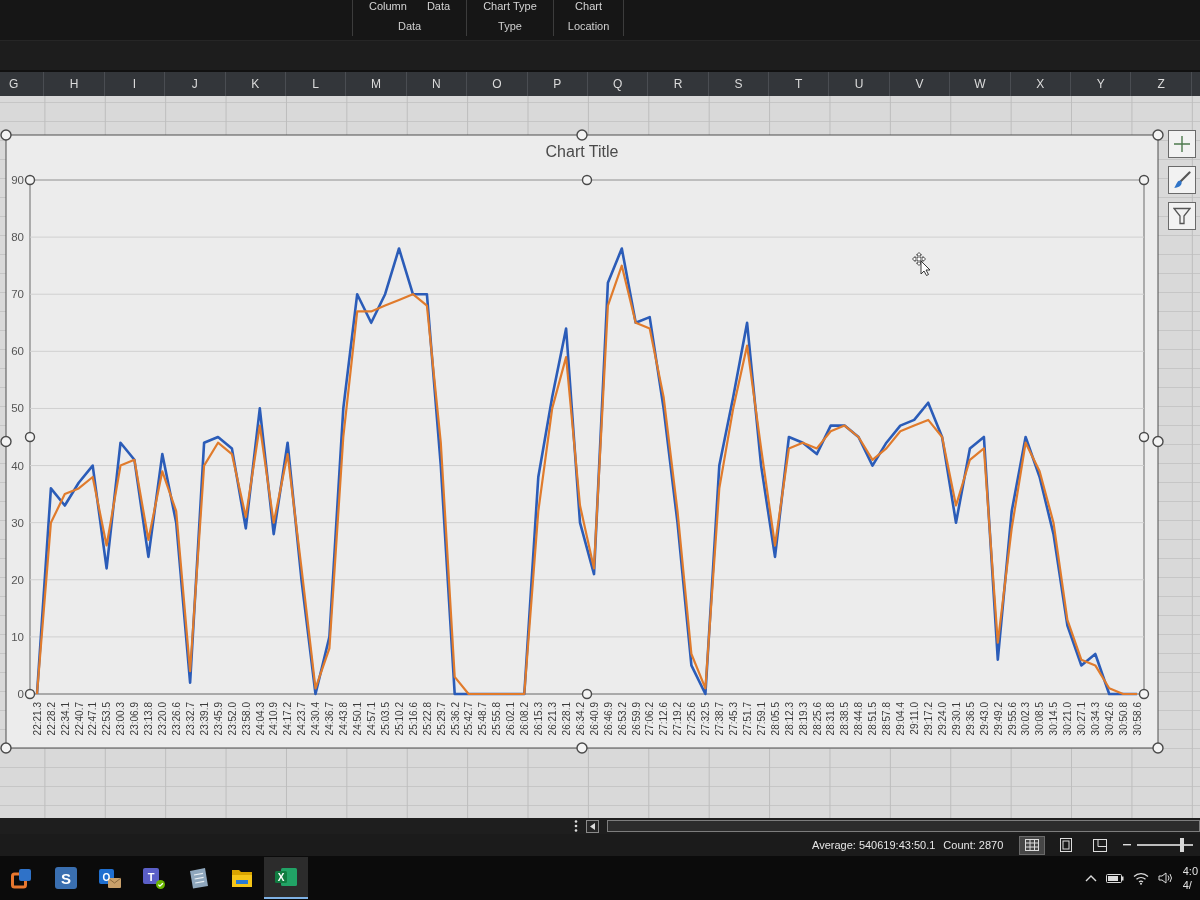 The width and height of the screenshot is (1200, 900). What do you see at coordinates (592, 826) in the screenshot?
I see `scroll-left-button` at bounding box center [592, 826].